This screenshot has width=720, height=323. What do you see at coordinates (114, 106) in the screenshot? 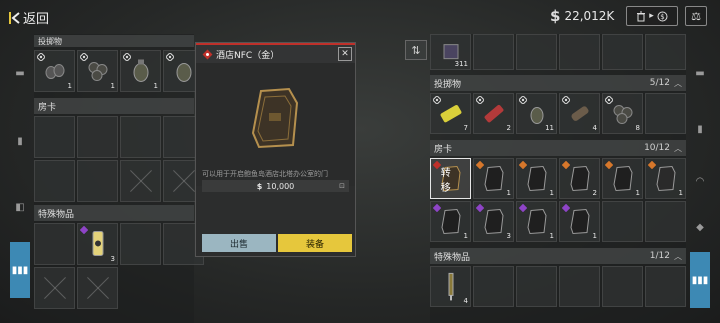
I see `left-roomcards-header: 房卡` at bounding box center [114, 106].